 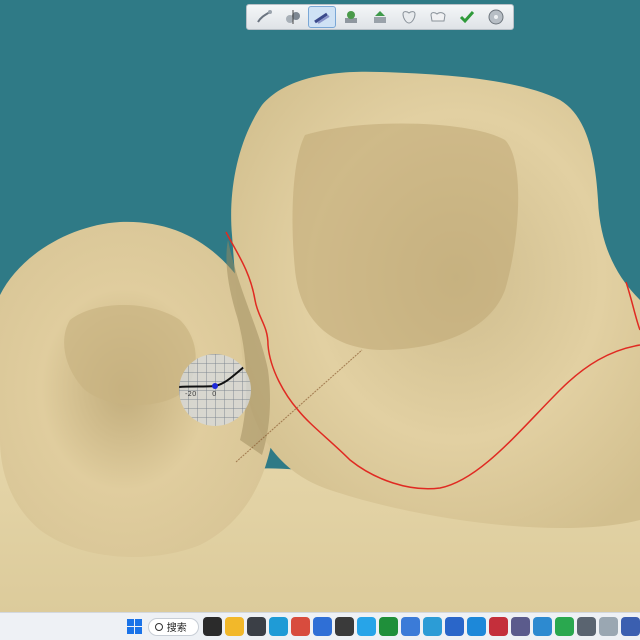 I want to click on tooth-anatomy-tool, so click(x=409, y=17).